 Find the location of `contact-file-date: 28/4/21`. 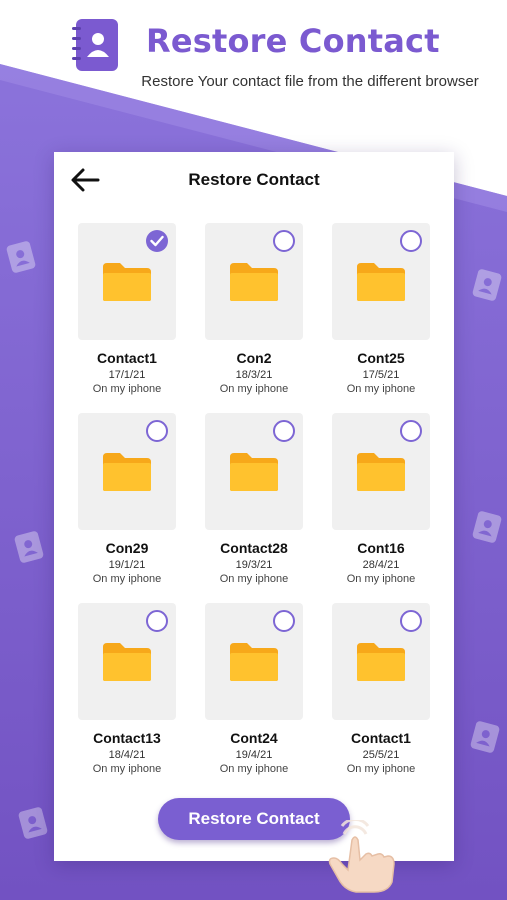

contact-file-date: 28/4/21 is located at coordinates (381, 565).